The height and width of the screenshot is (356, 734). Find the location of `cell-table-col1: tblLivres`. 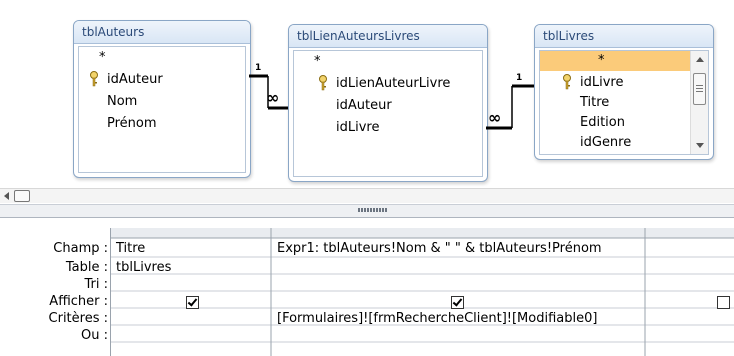

cell-table-col1: tblLivres is located at coordinates (141, 267).